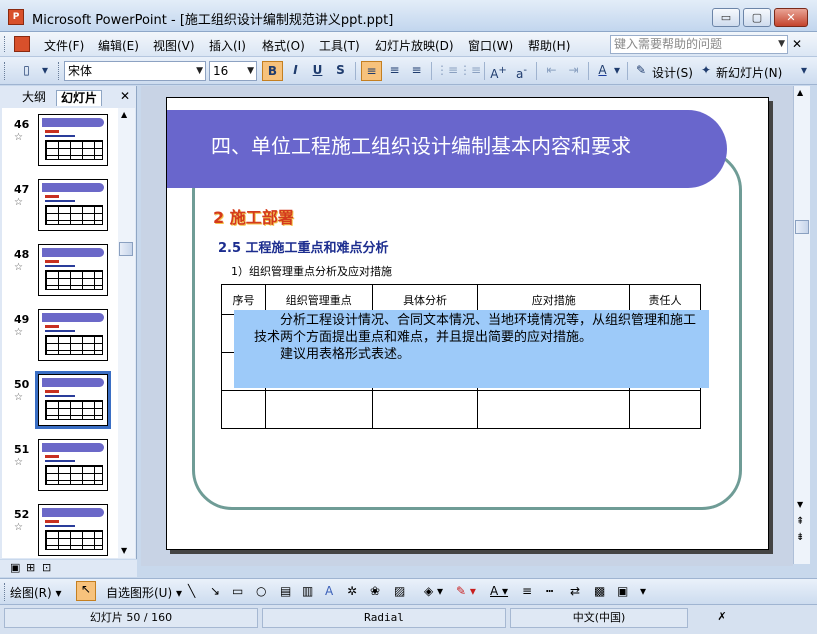  What do you see at coordinates (447, 71) in the screenshot?
I see `numbered-list-icon: ⋮≡` at bounding box center [447, 71].